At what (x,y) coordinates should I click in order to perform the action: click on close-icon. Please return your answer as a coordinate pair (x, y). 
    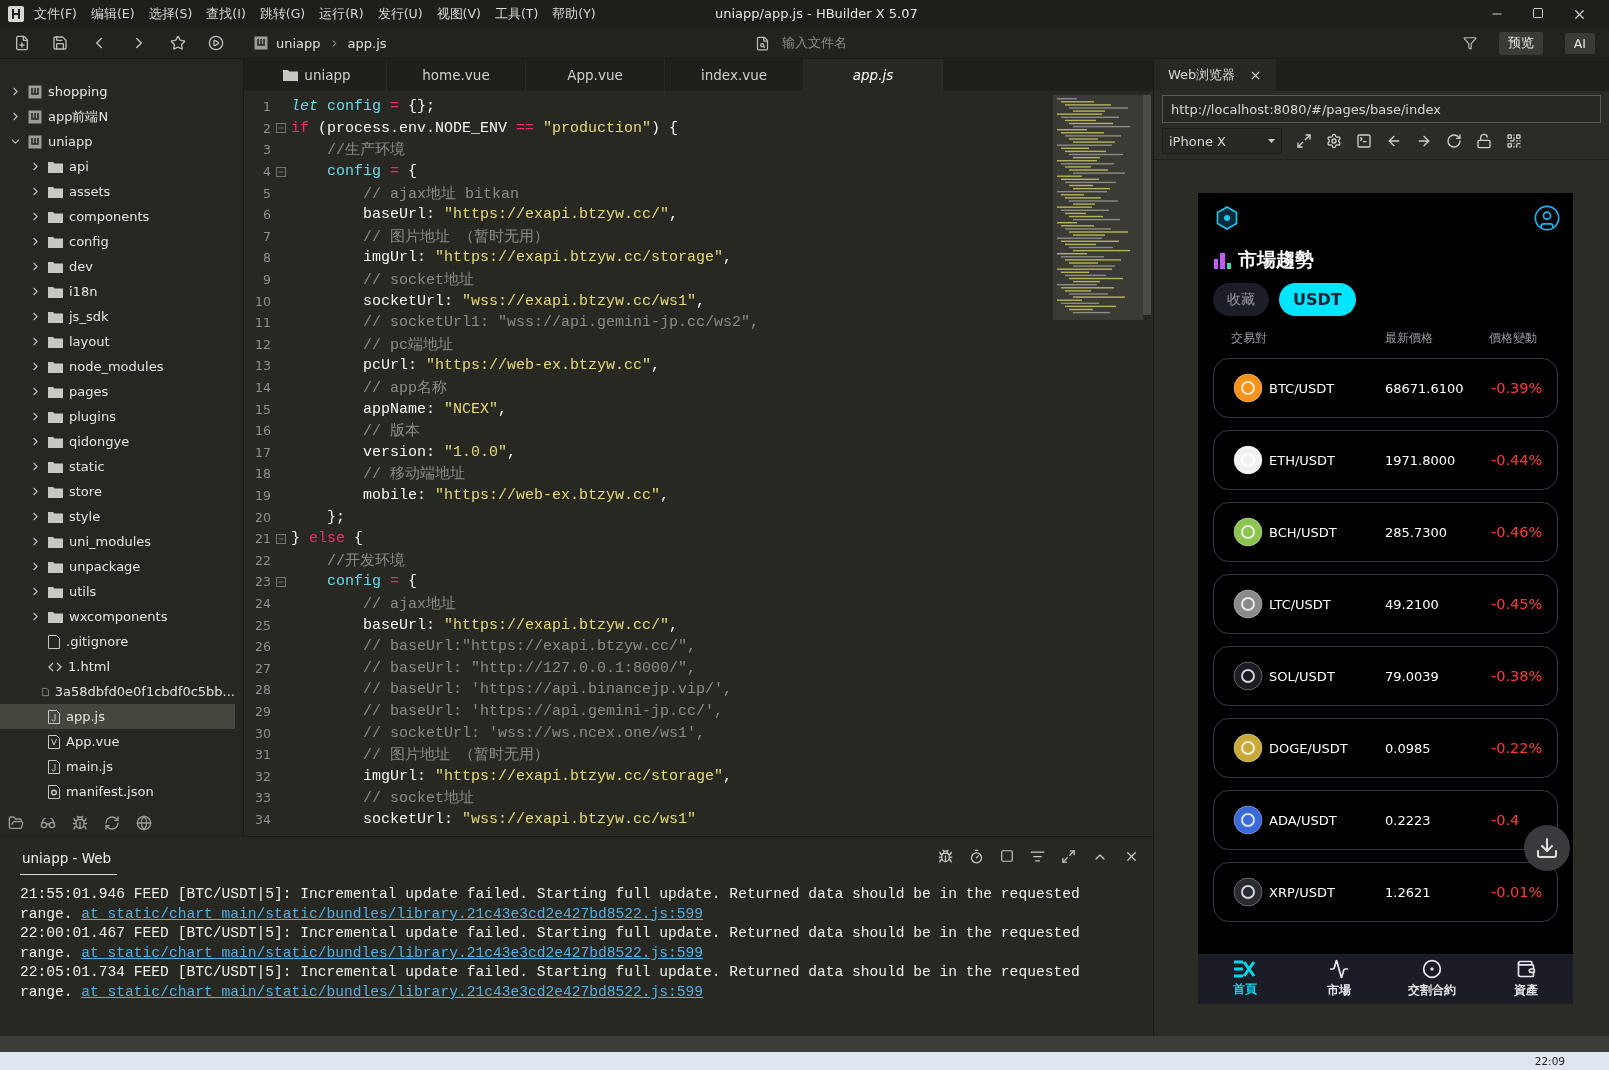
    Looking at the image, I should click on (1131, 856).